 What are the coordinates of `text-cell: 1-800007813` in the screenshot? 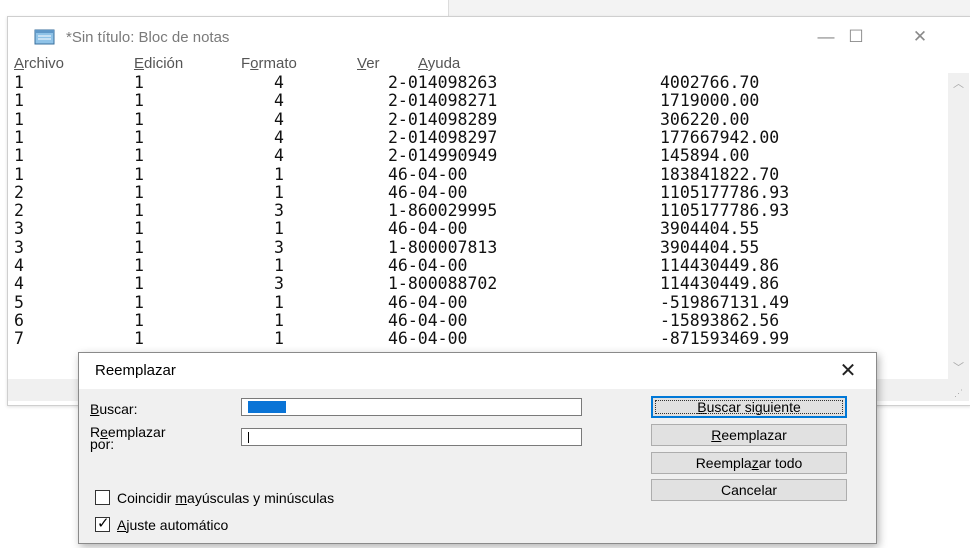 It's located at (443, 247).